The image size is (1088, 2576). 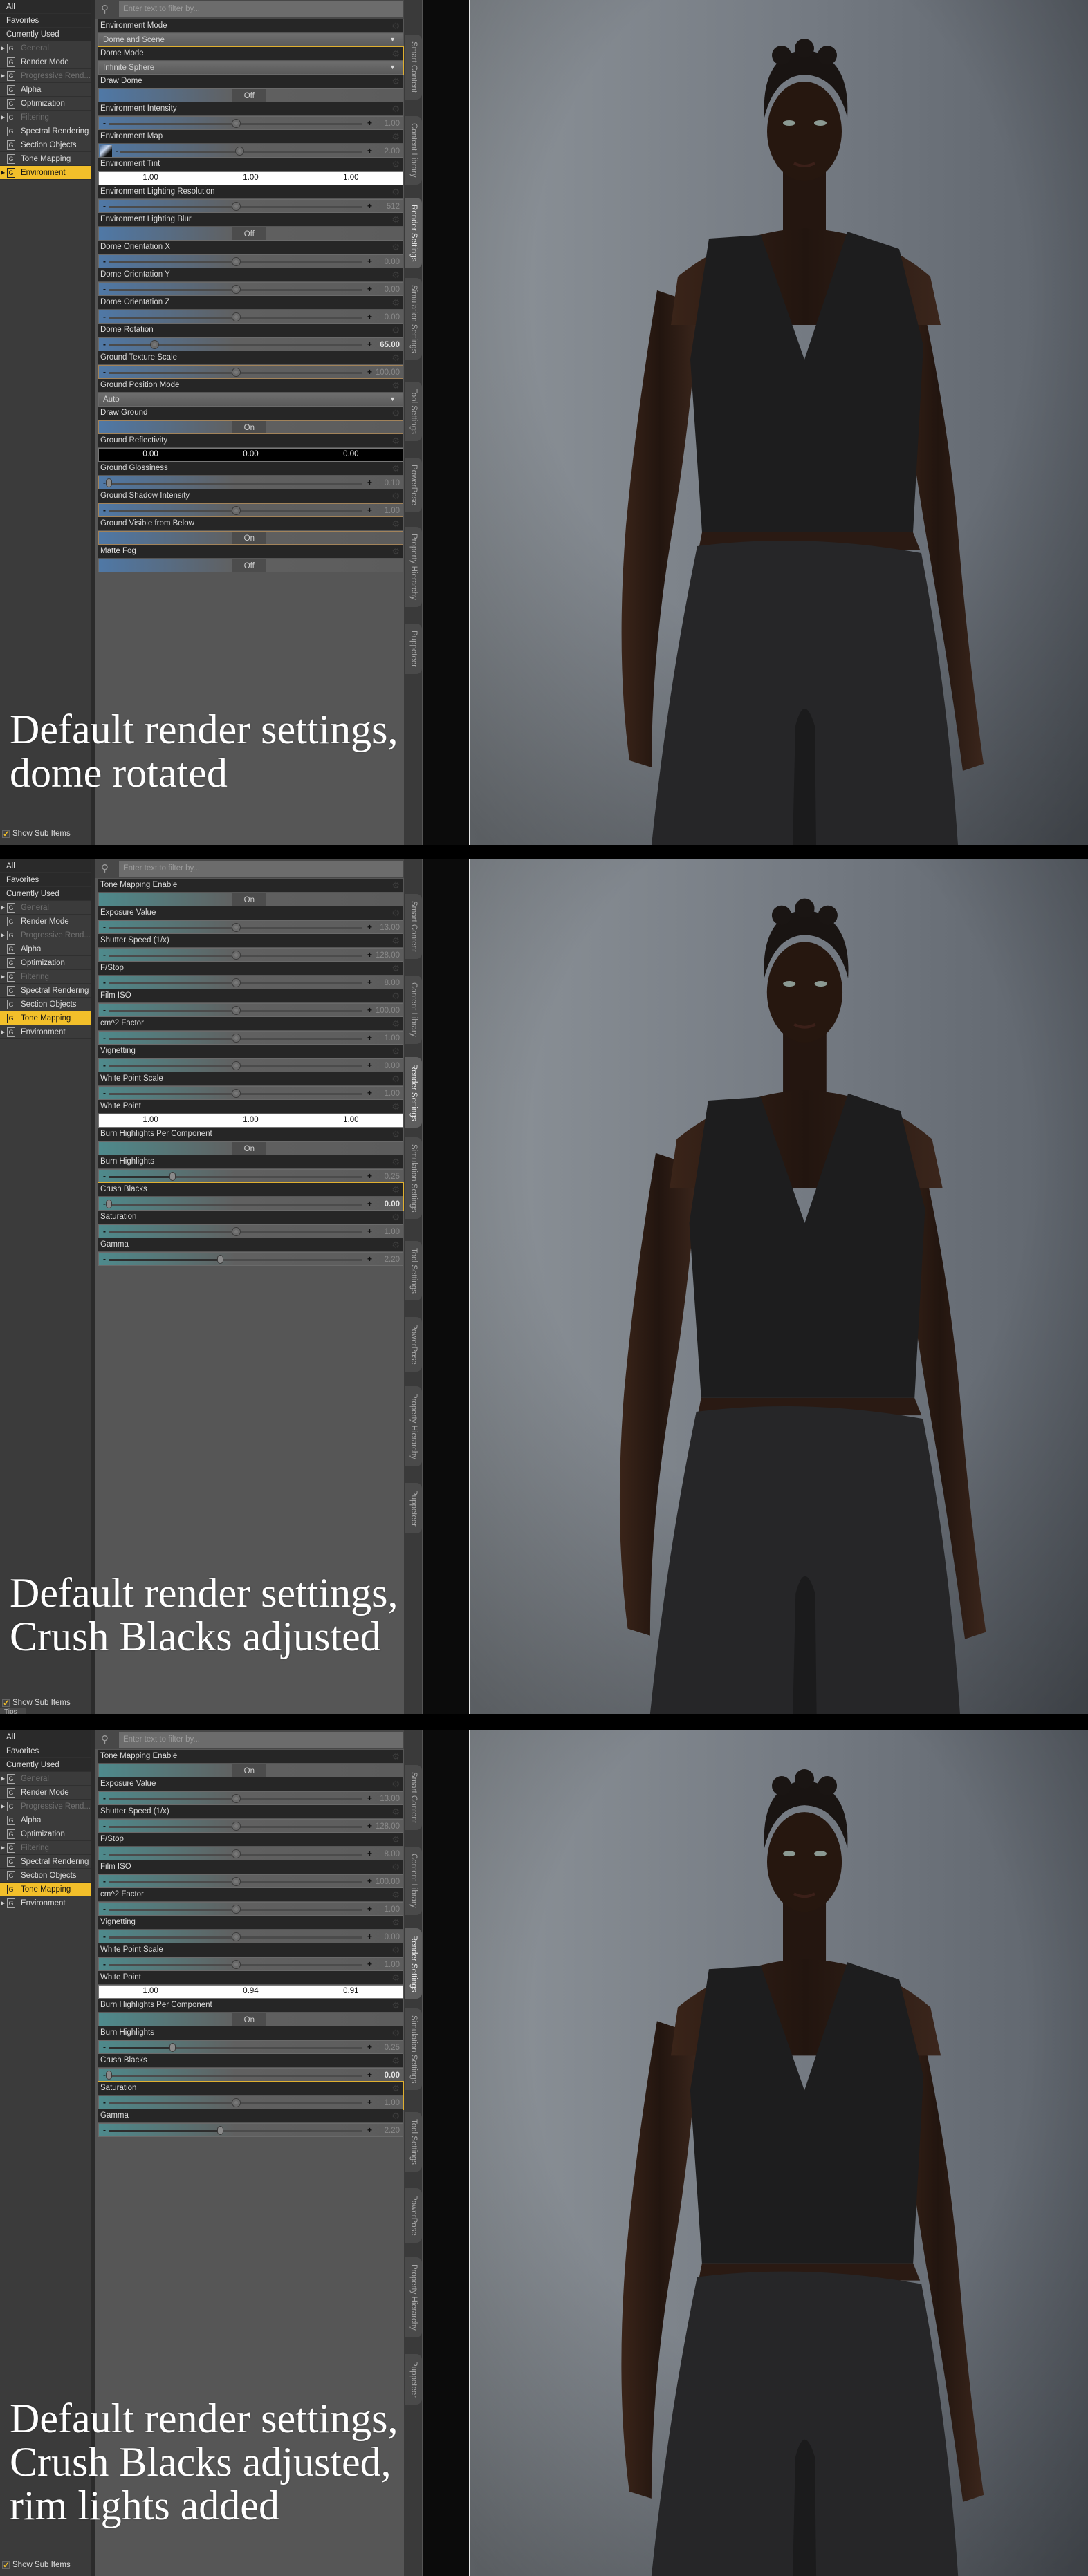 What do you see at coordinates (251, 1010) in the screenshot?
I see `slider: - + 100.00` at bounding box center [251, 1010].